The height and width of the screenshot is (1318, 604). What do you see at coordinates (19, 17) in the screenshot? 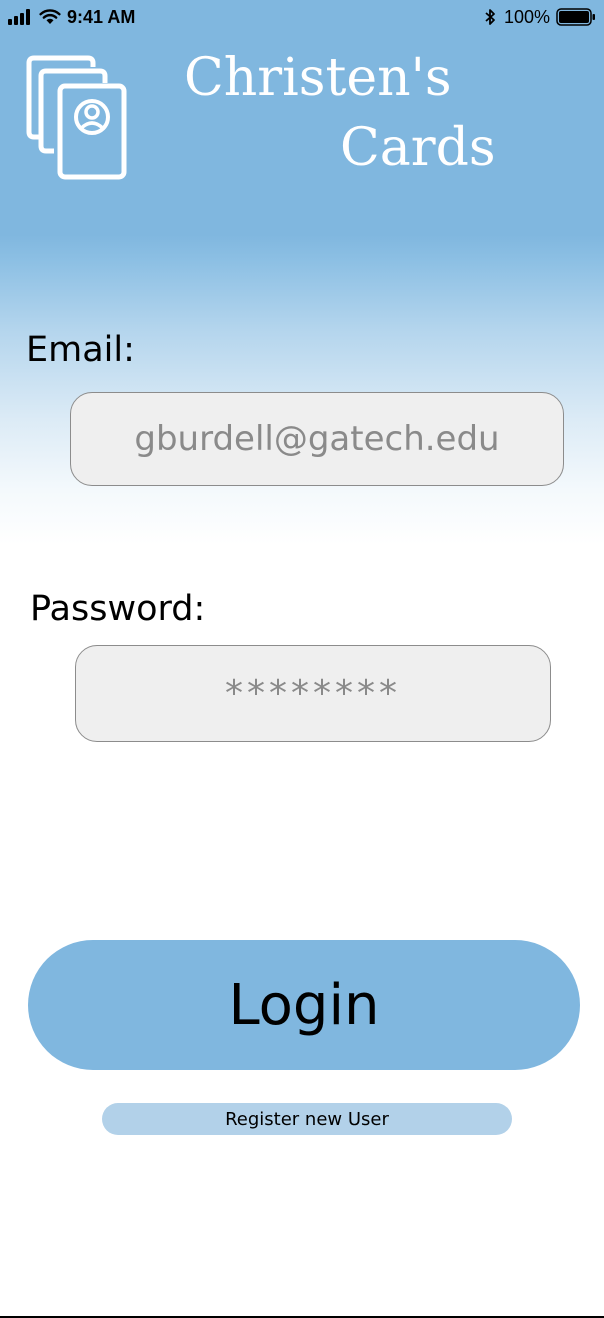
I see `signal-bars-icon` at bounding box center [19, 17].